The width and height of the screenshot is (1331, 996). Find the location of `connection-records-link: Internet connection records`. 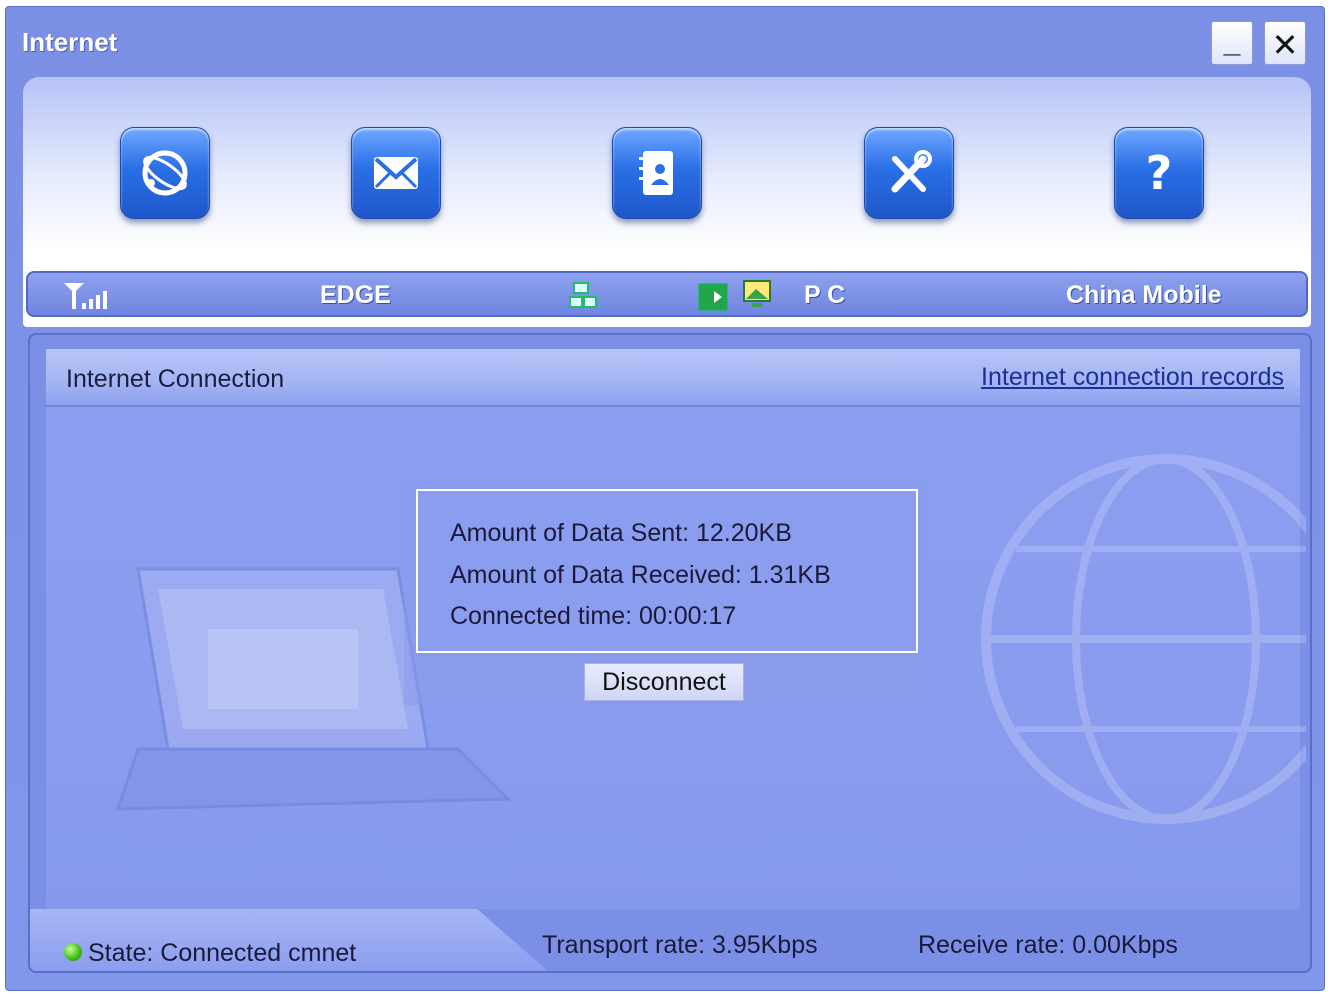

connection-records-link: Internet connection records is located at coordinates (1132, 377).